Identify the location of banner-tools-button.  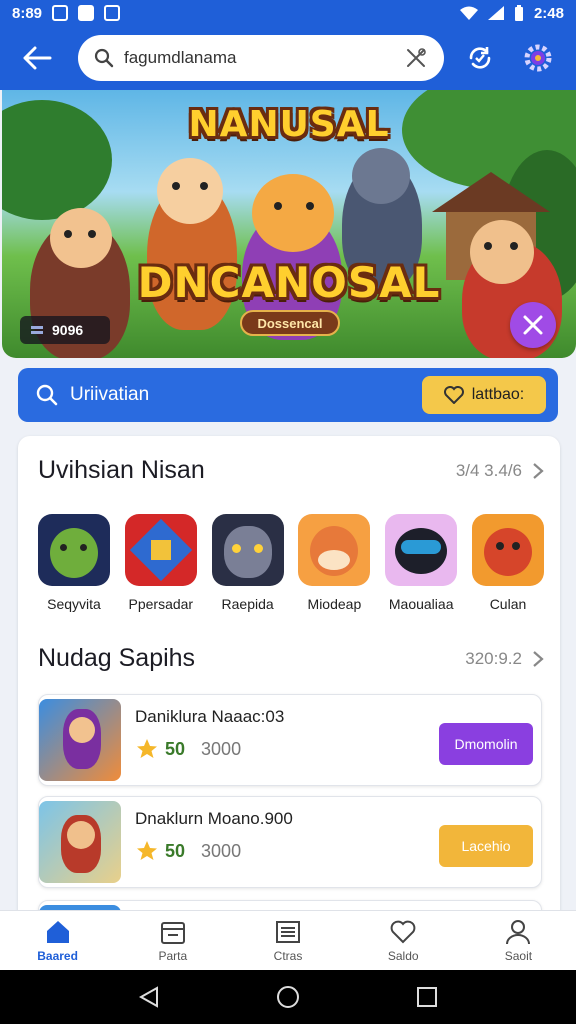
(533, 325).